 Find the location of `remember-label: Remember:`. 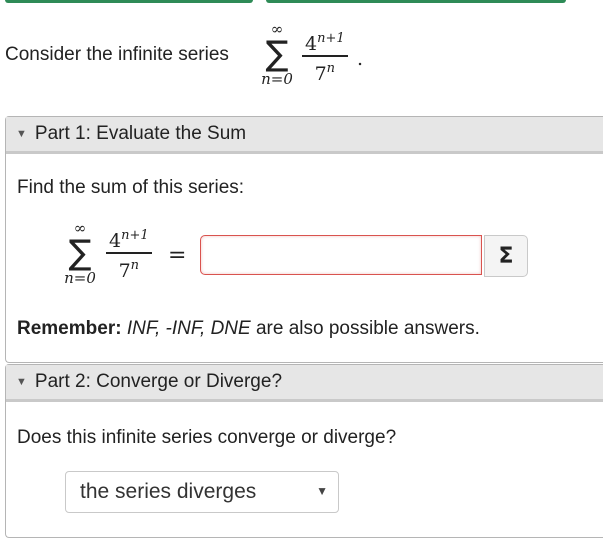

remember-label: Remember: is located at coordinates (69, 328).